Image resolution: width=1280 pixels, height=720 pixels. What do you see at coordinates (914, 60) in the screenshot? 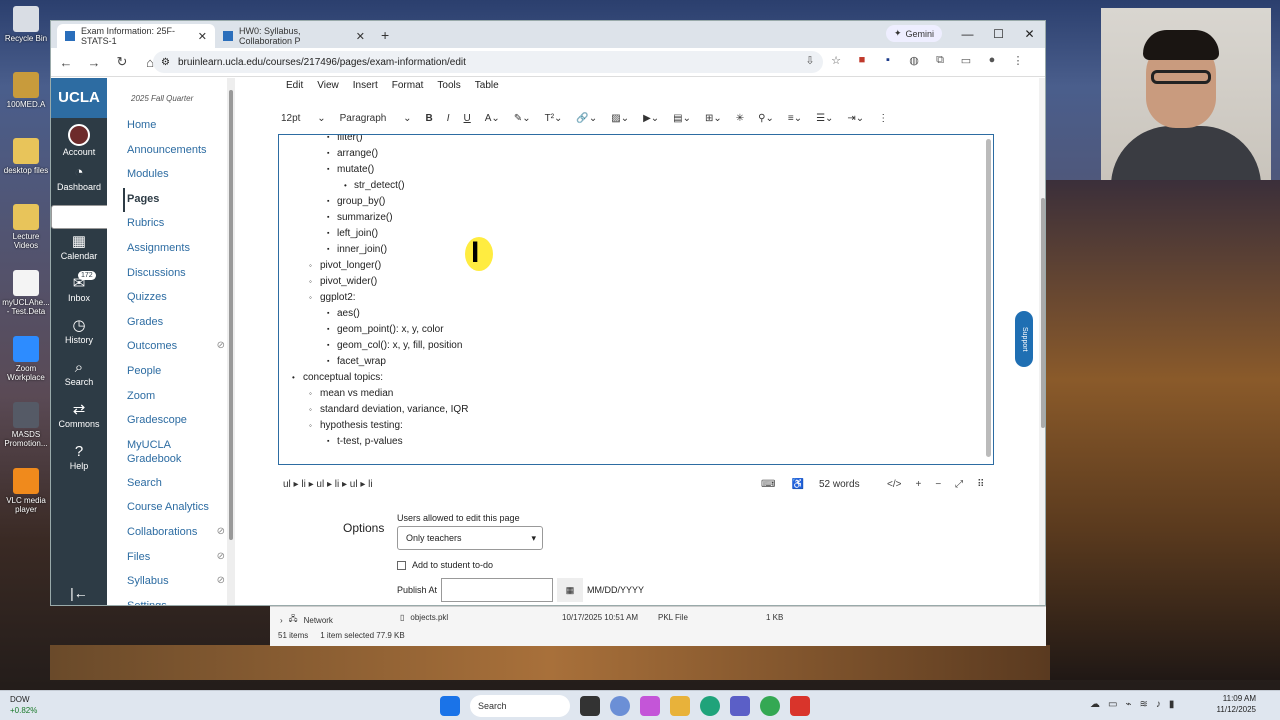
I see `extension-icon: ◍` at bounding box center [914, 60].